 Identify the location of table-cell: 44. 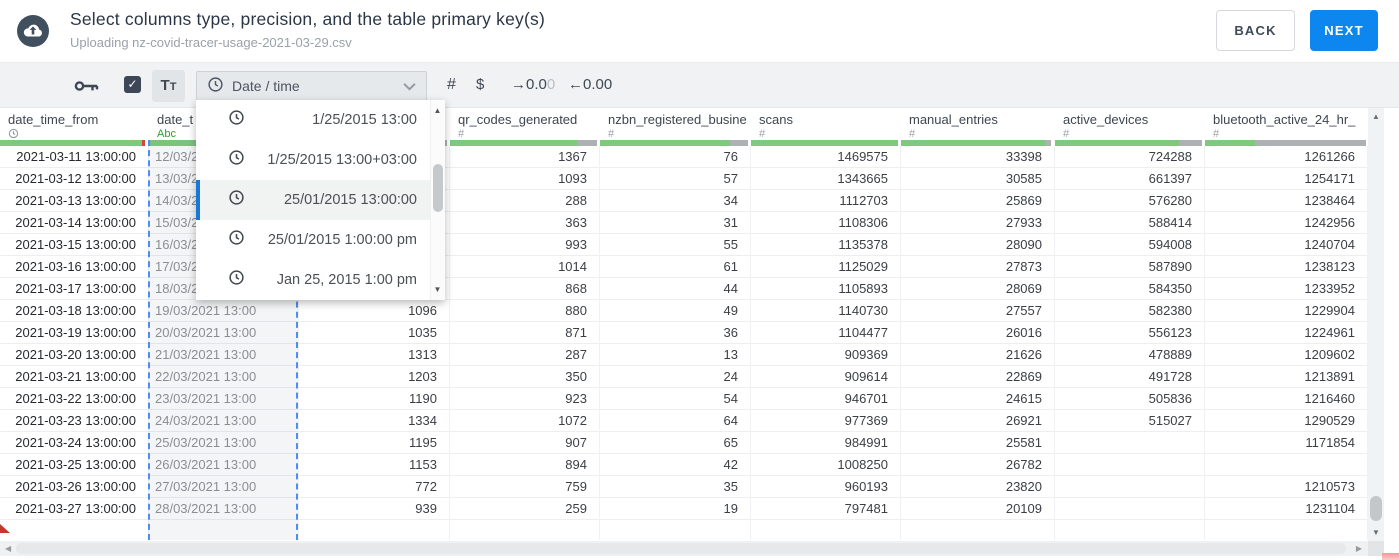
(675, 289).